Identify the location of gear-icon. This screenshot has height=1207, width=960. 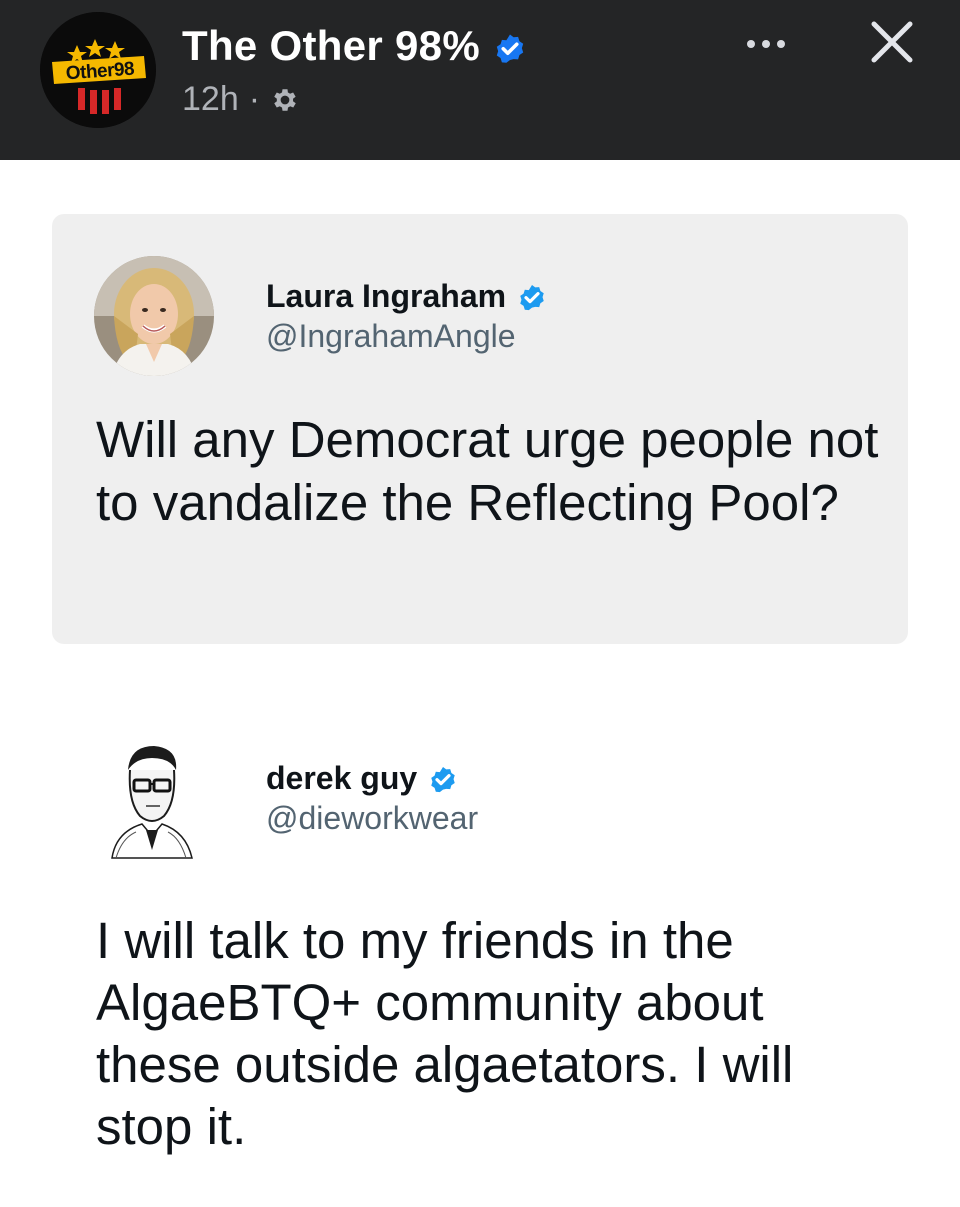
(285, 100).